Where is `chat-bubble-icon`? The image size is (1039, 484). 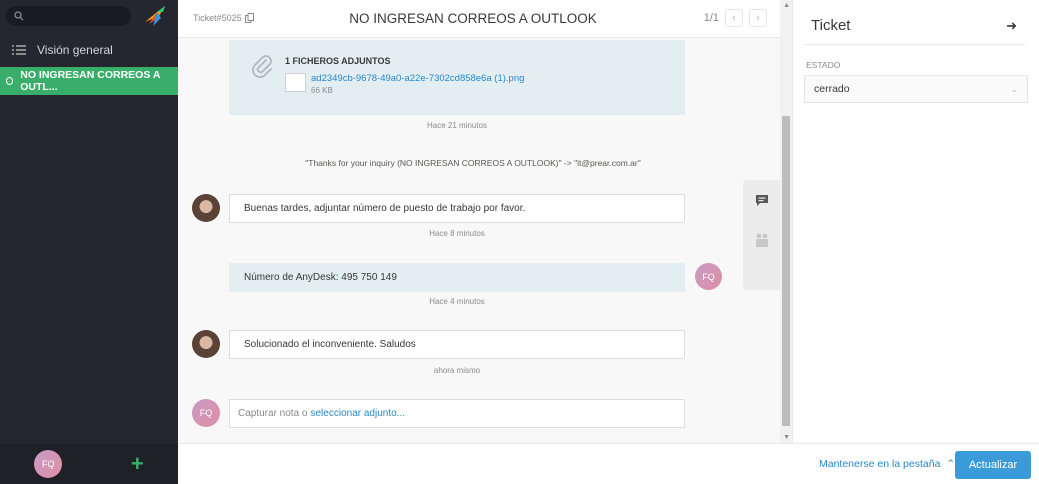 chat-bubble-icon is located at coordinates (761, 200).